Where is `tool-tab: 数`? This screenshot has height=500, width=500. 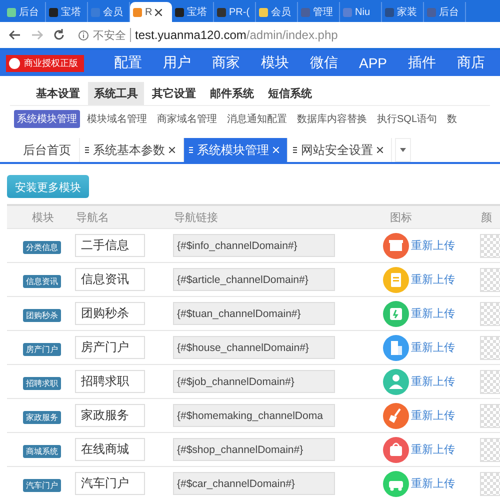 tool-tab: 数 is located at coordinates (452, 119).